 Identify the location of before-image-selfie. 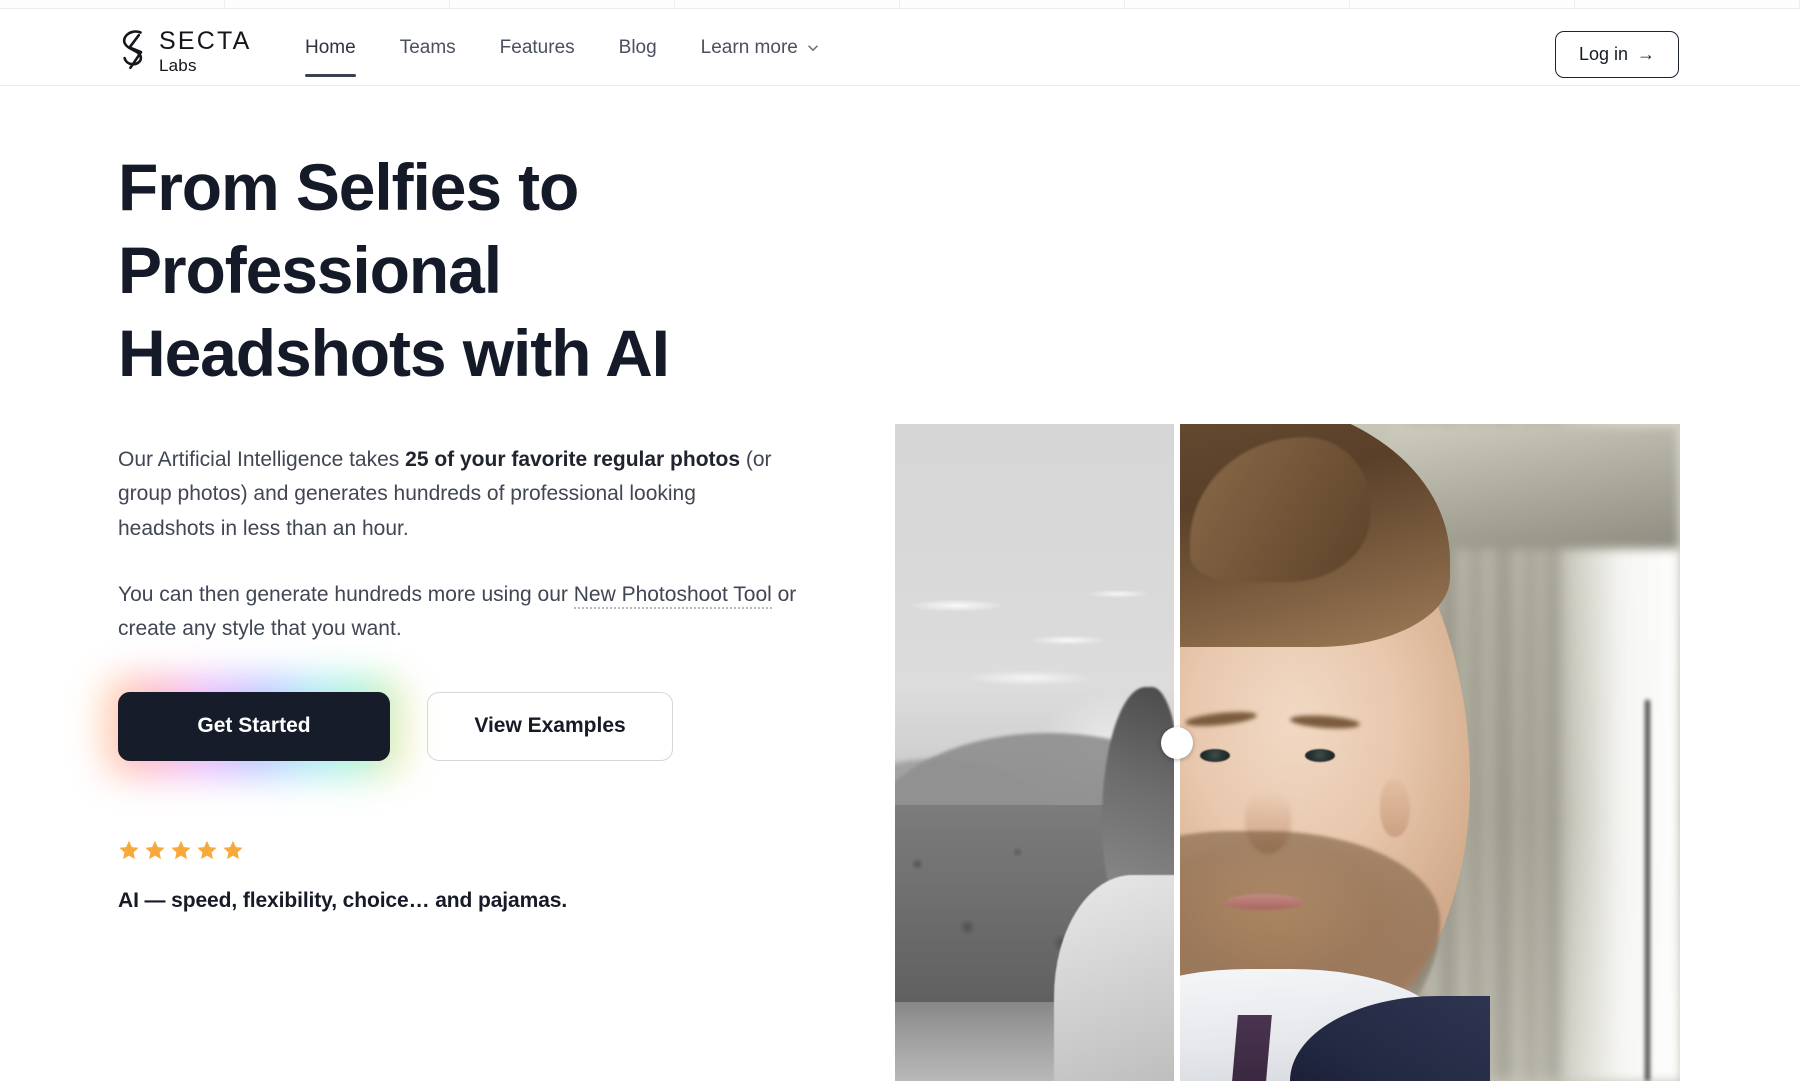
(1034, 752).